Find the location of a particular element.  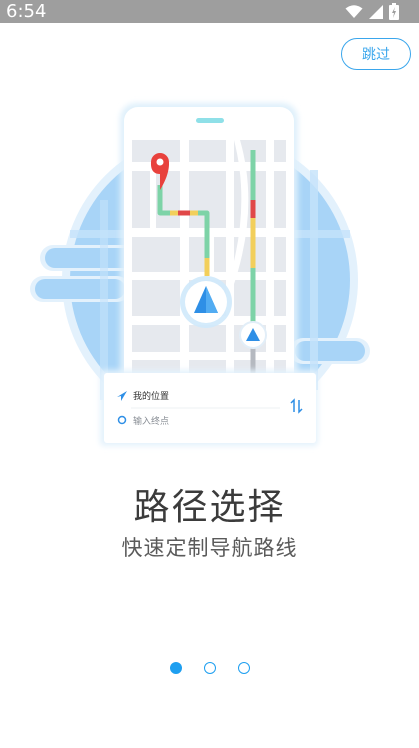

status-icons is located at coordinates (372, 11).